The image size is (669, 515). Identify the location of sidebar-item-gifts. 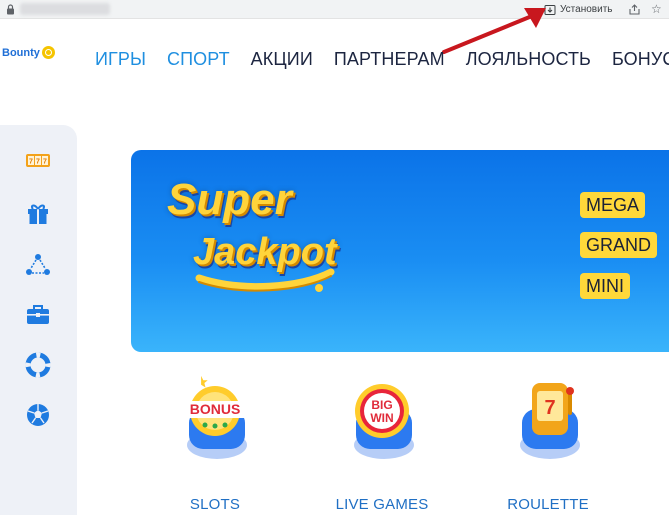
(38, 213).